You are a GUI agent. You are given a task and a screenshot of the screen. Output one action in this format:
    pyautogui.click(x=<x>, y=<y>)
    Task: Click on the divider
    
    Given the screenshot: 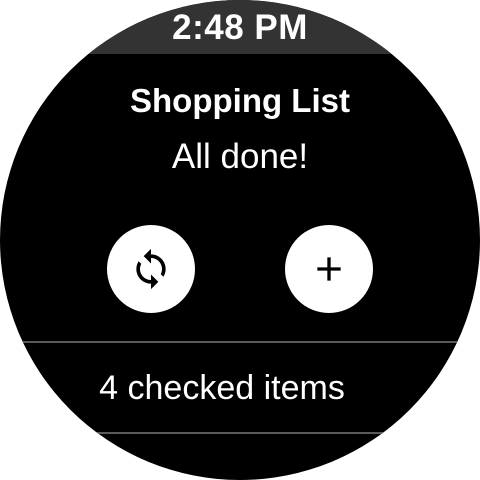 What is the action you would take?
    pyautogui.click(x=240, y=433)
    